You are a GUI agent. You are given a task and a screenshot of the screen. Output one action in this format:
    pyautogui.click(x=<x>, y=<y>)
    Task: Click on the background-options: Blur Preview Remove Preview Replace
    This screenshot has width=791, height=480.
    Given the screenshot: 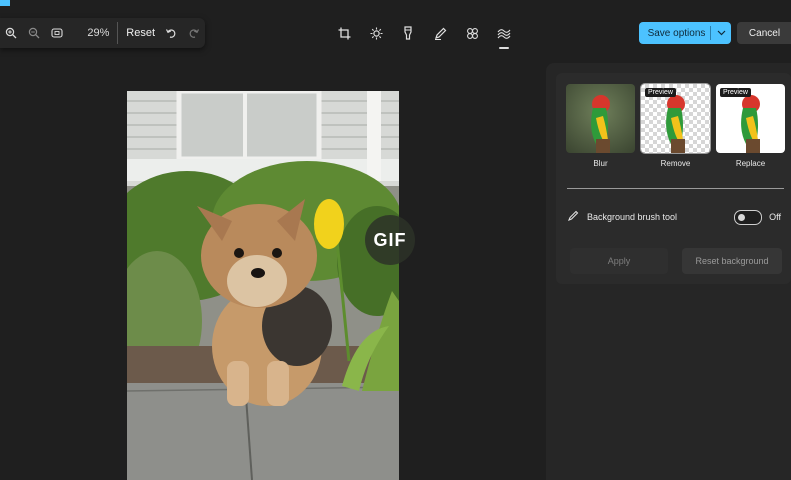 What is the action you would take?
    pyautogui.click(x=675, y=125)
    